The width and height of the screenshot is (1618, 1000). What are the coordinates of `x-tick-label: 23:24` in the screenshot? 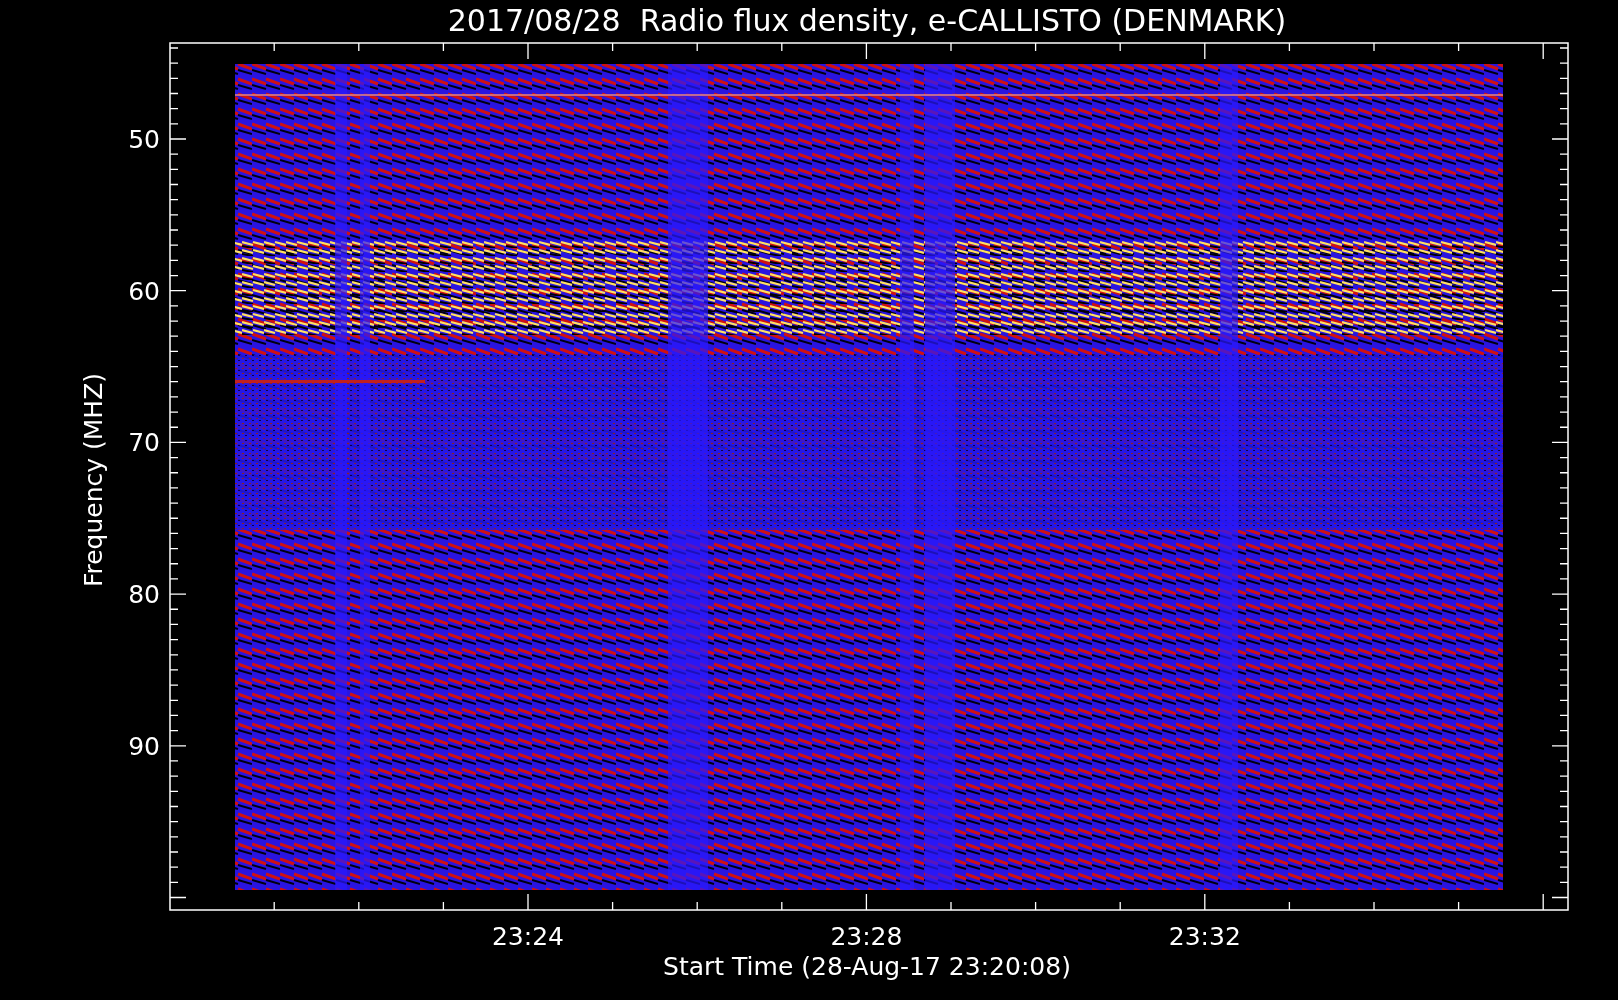 It's located at (528, 936).